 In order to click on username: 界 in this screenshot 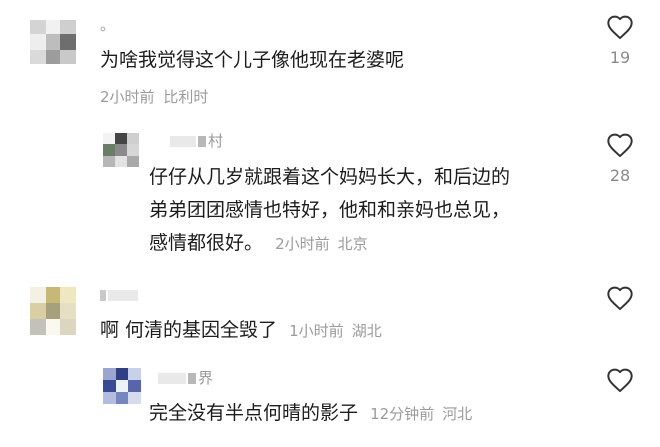, I will do `click(185, 377)`.